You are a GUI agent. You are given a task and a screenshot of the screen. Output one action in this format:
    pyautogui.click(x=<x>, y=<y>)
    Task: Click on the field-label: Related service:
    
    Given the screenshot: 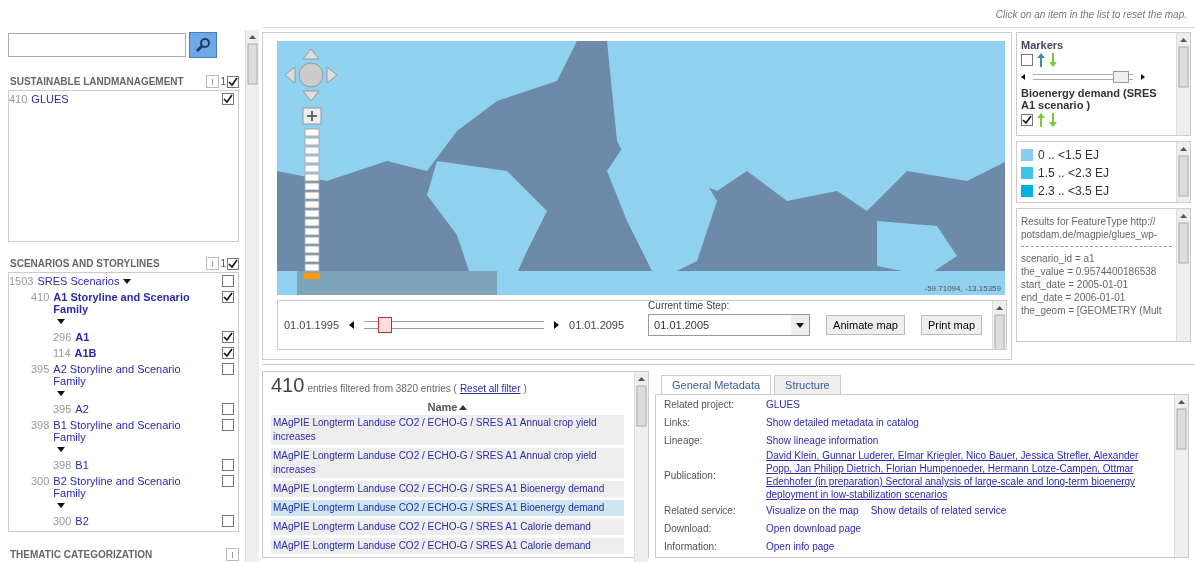 What is the action you would take?
    pyautogui.click(x=700, y=510)
    